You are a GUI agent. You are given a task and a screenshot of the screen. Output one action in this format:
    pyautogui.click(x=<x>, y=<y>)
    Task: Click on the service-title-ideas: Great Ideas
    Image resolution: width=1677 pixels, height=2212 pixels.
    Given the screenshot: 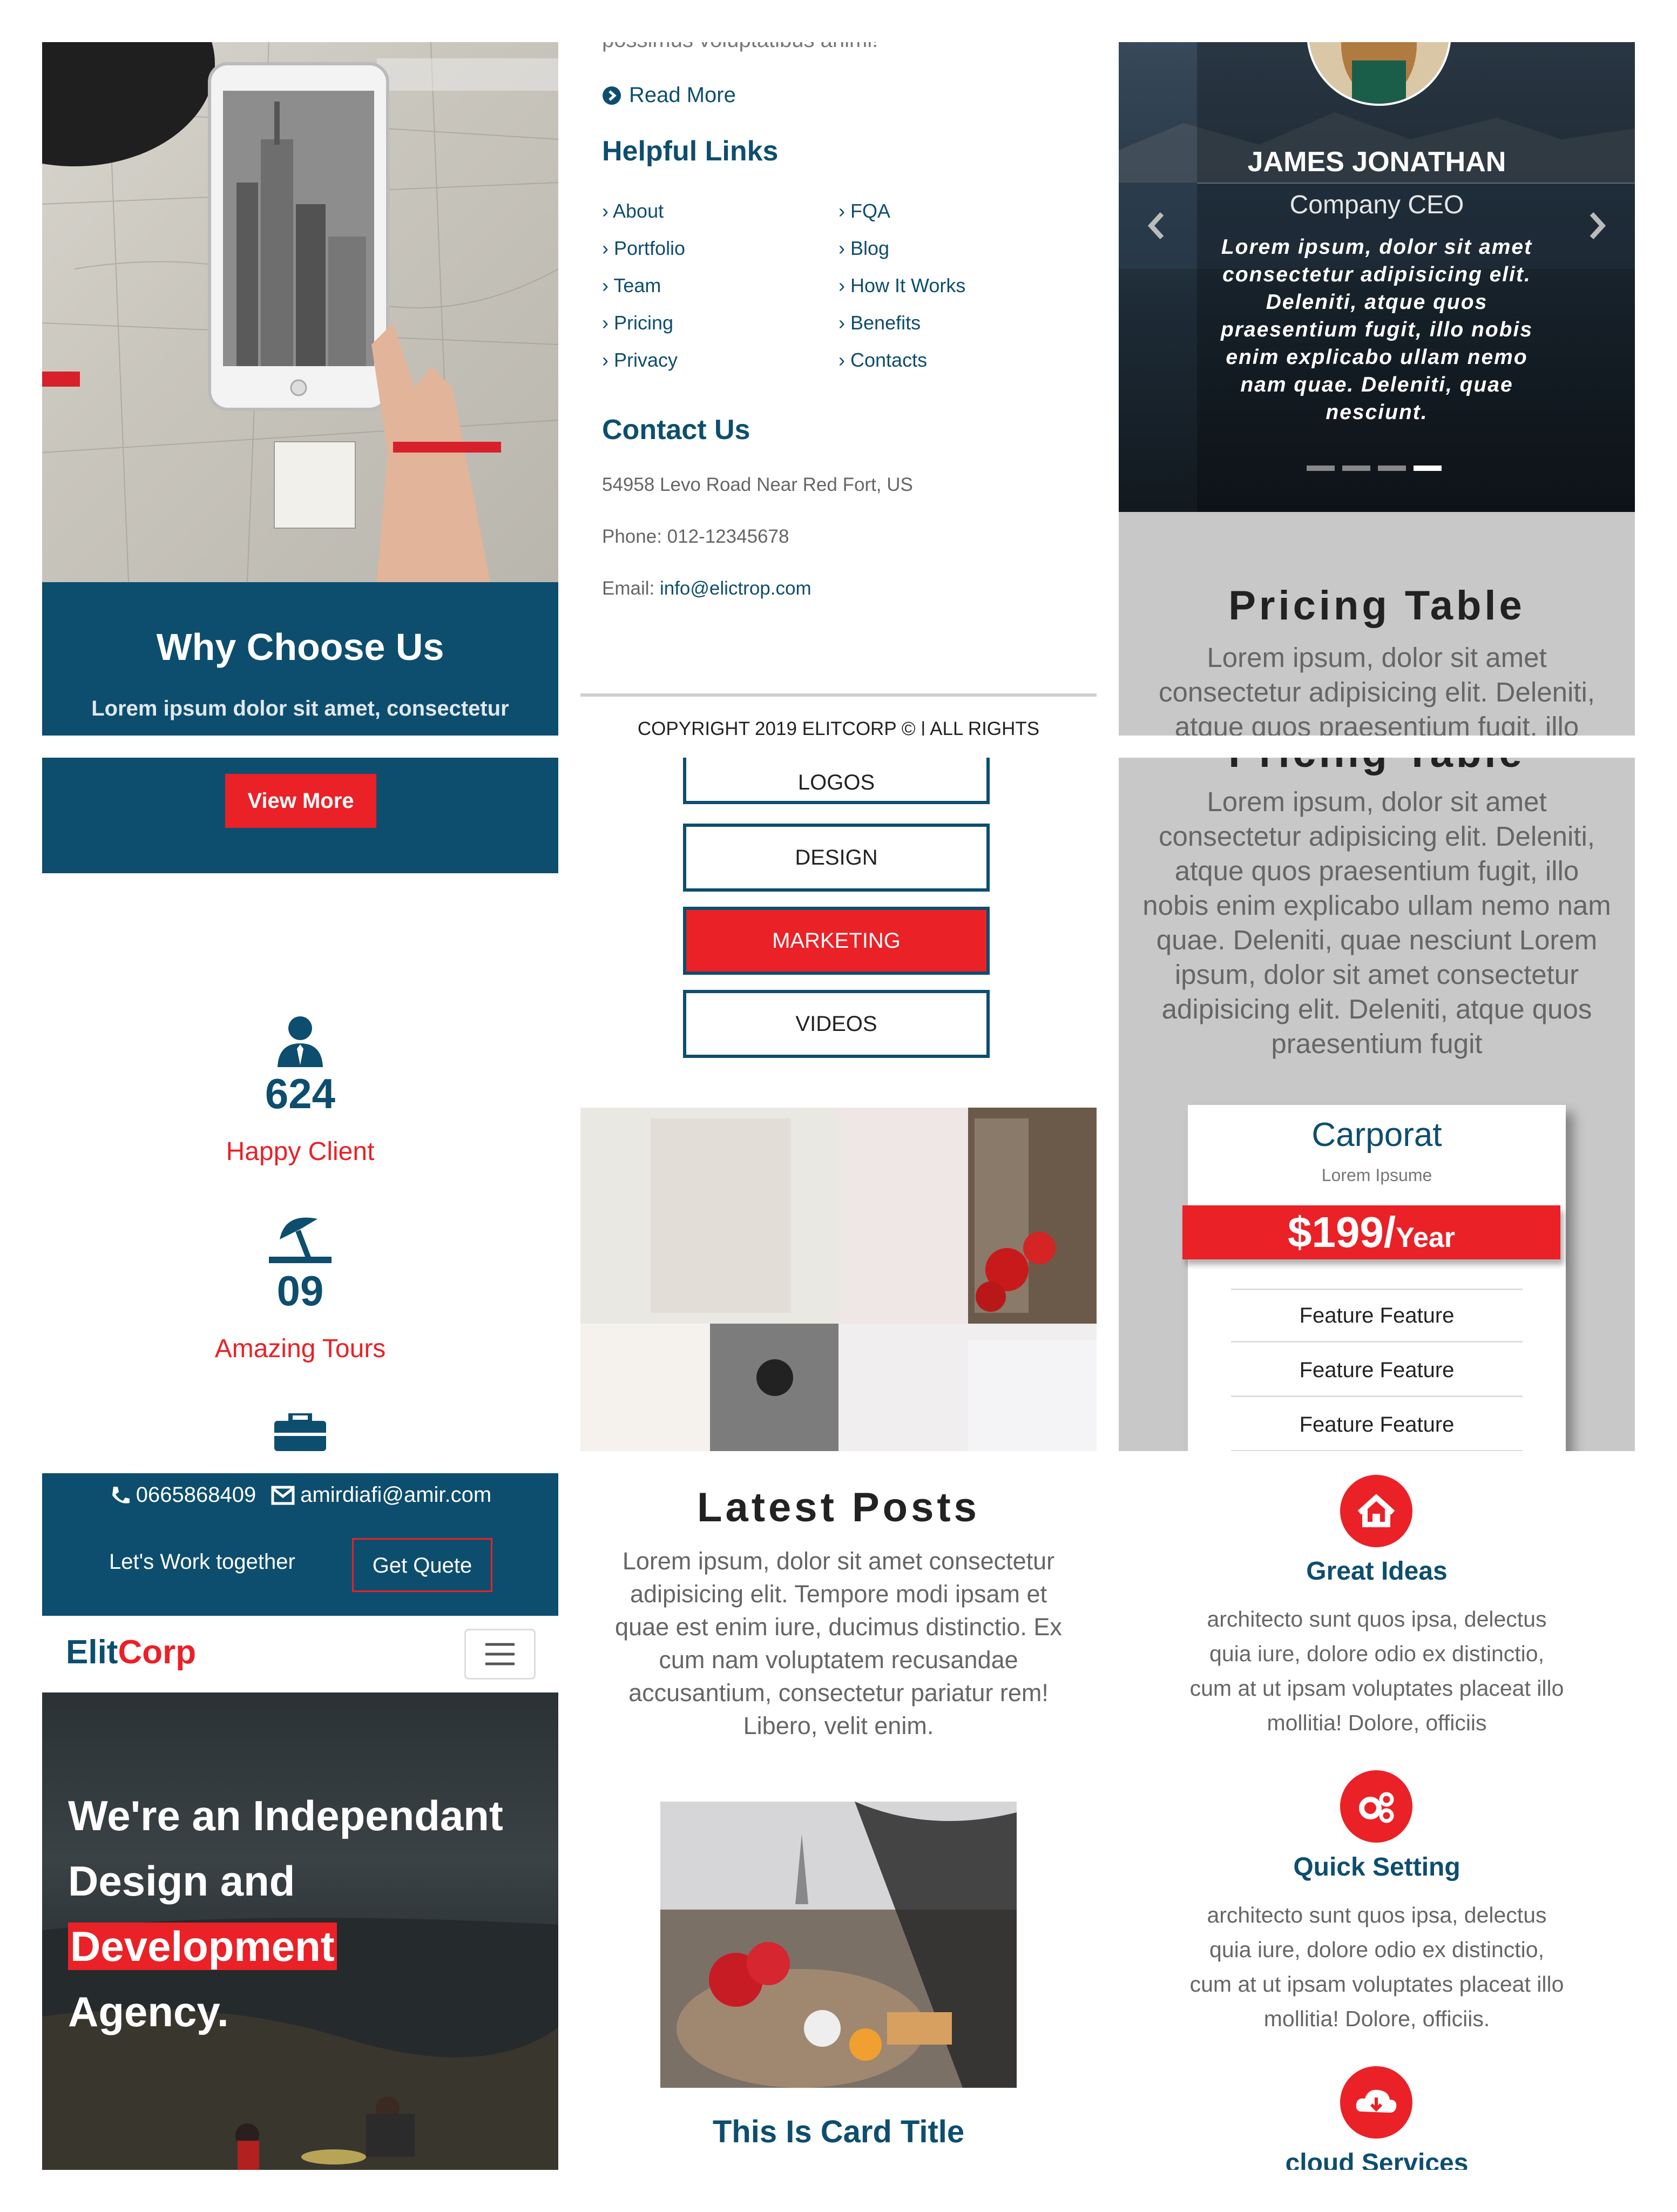 What is the action you would take?
    pyautogui.click(x=1377, y=1571)
    